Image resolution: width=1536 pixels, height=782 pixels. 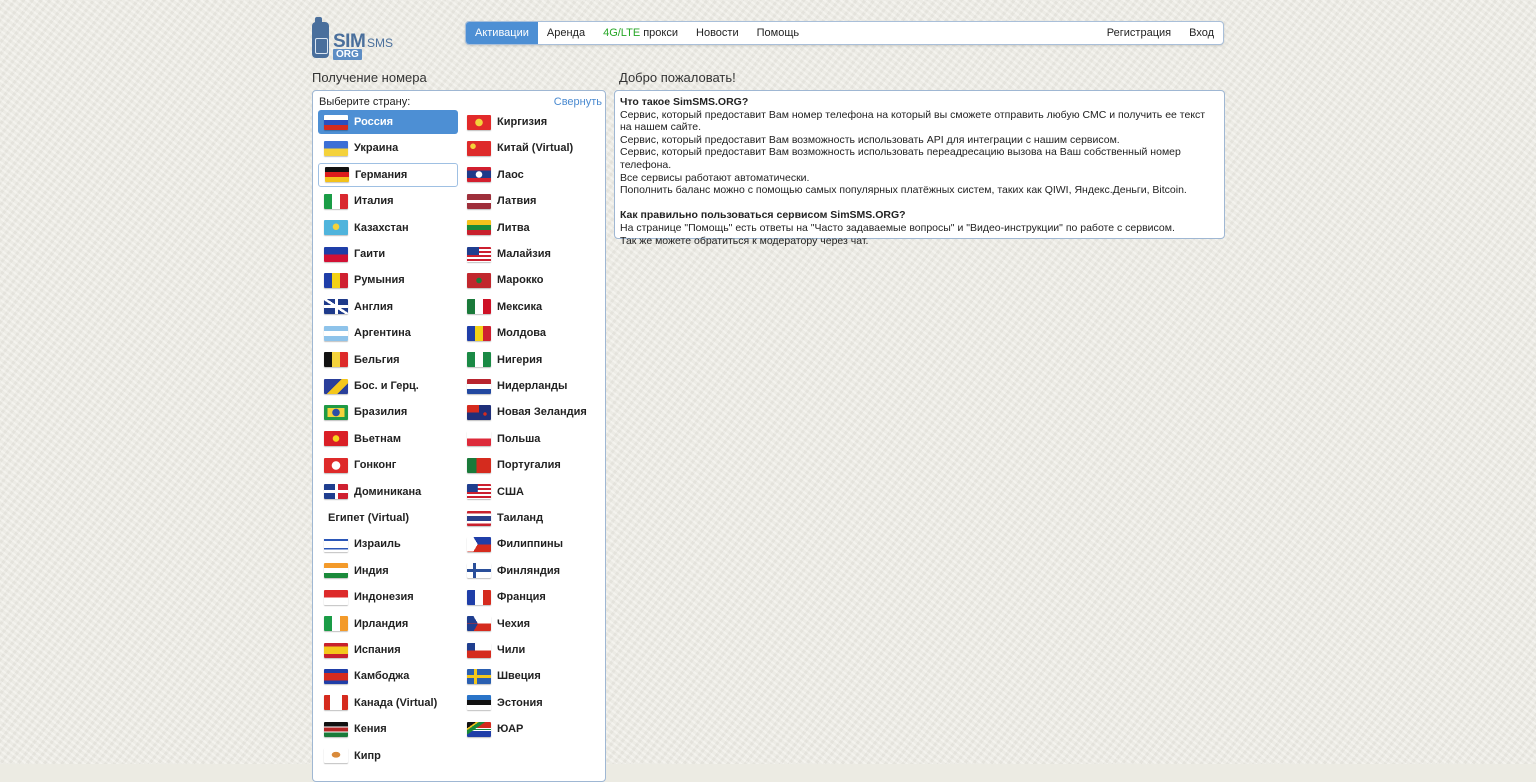 I want to click on country-item: Англия, so click(x=388, y=307).